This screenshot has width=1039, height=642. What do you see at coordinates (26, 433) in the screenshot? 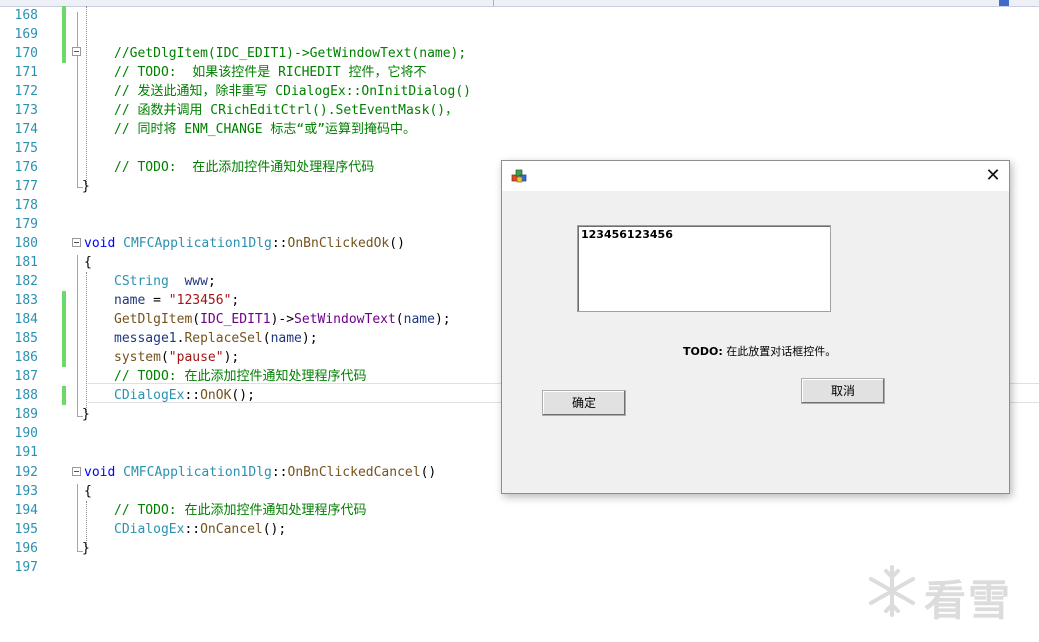
I see `line-number: 190` at bounding box center [26, 433].